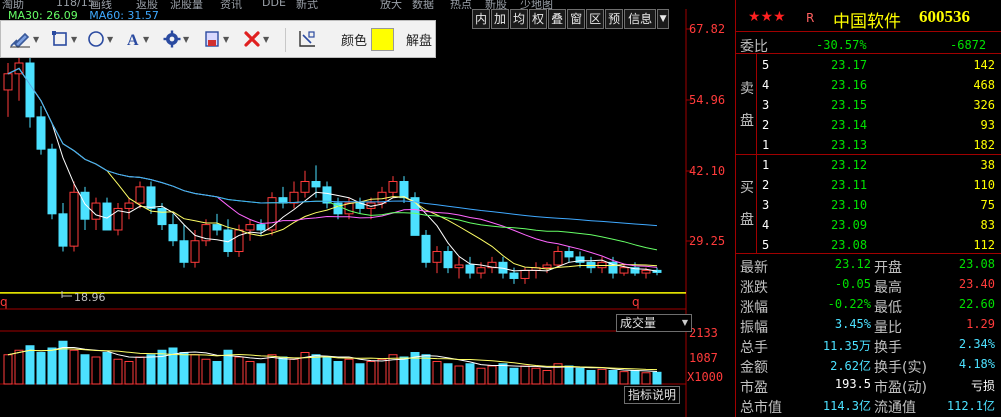  Describe the element at coordinates (274, 4) in the screenshot. I see `menu-item: DDE` at that location.